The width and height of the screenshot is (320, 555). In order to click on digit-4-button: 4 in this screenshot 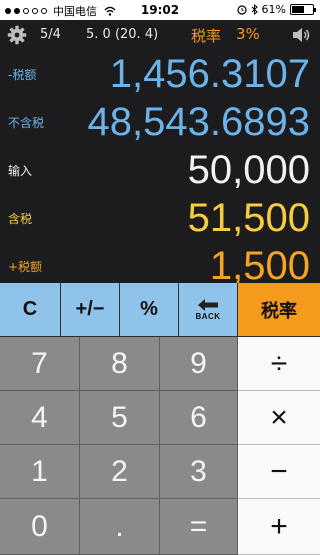, I will do `click(40, 418)`.